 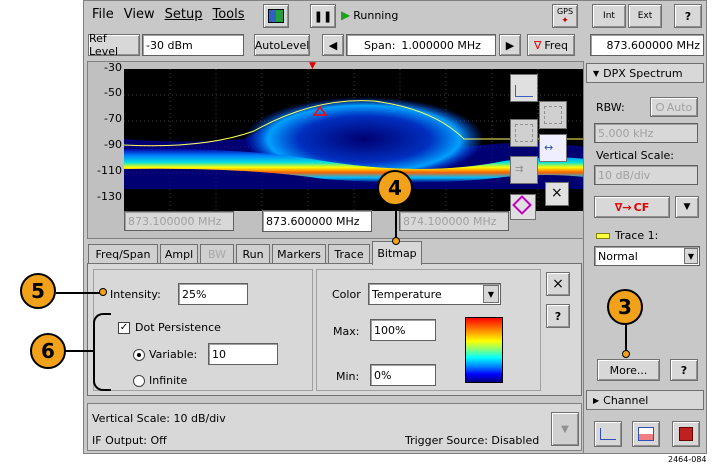 I want to click on callout-number: 3, so click(x=625, y=307).